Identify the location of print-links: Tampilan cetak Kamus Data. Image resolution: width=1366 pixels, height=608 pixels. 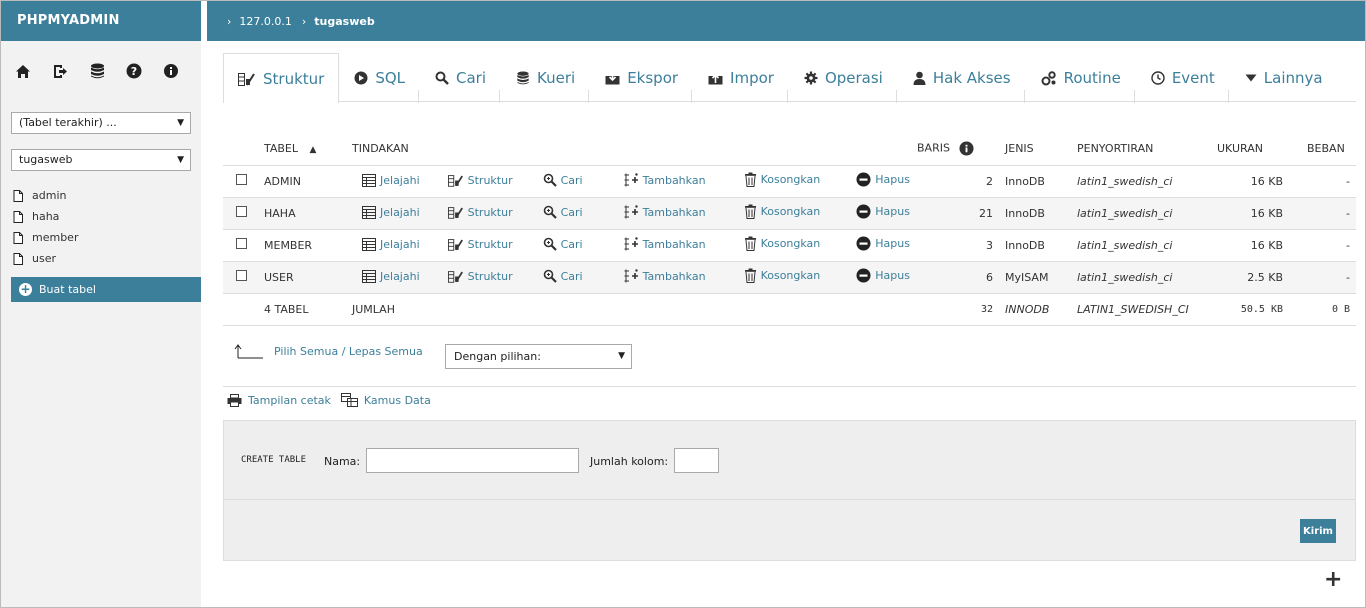
(334, 400).